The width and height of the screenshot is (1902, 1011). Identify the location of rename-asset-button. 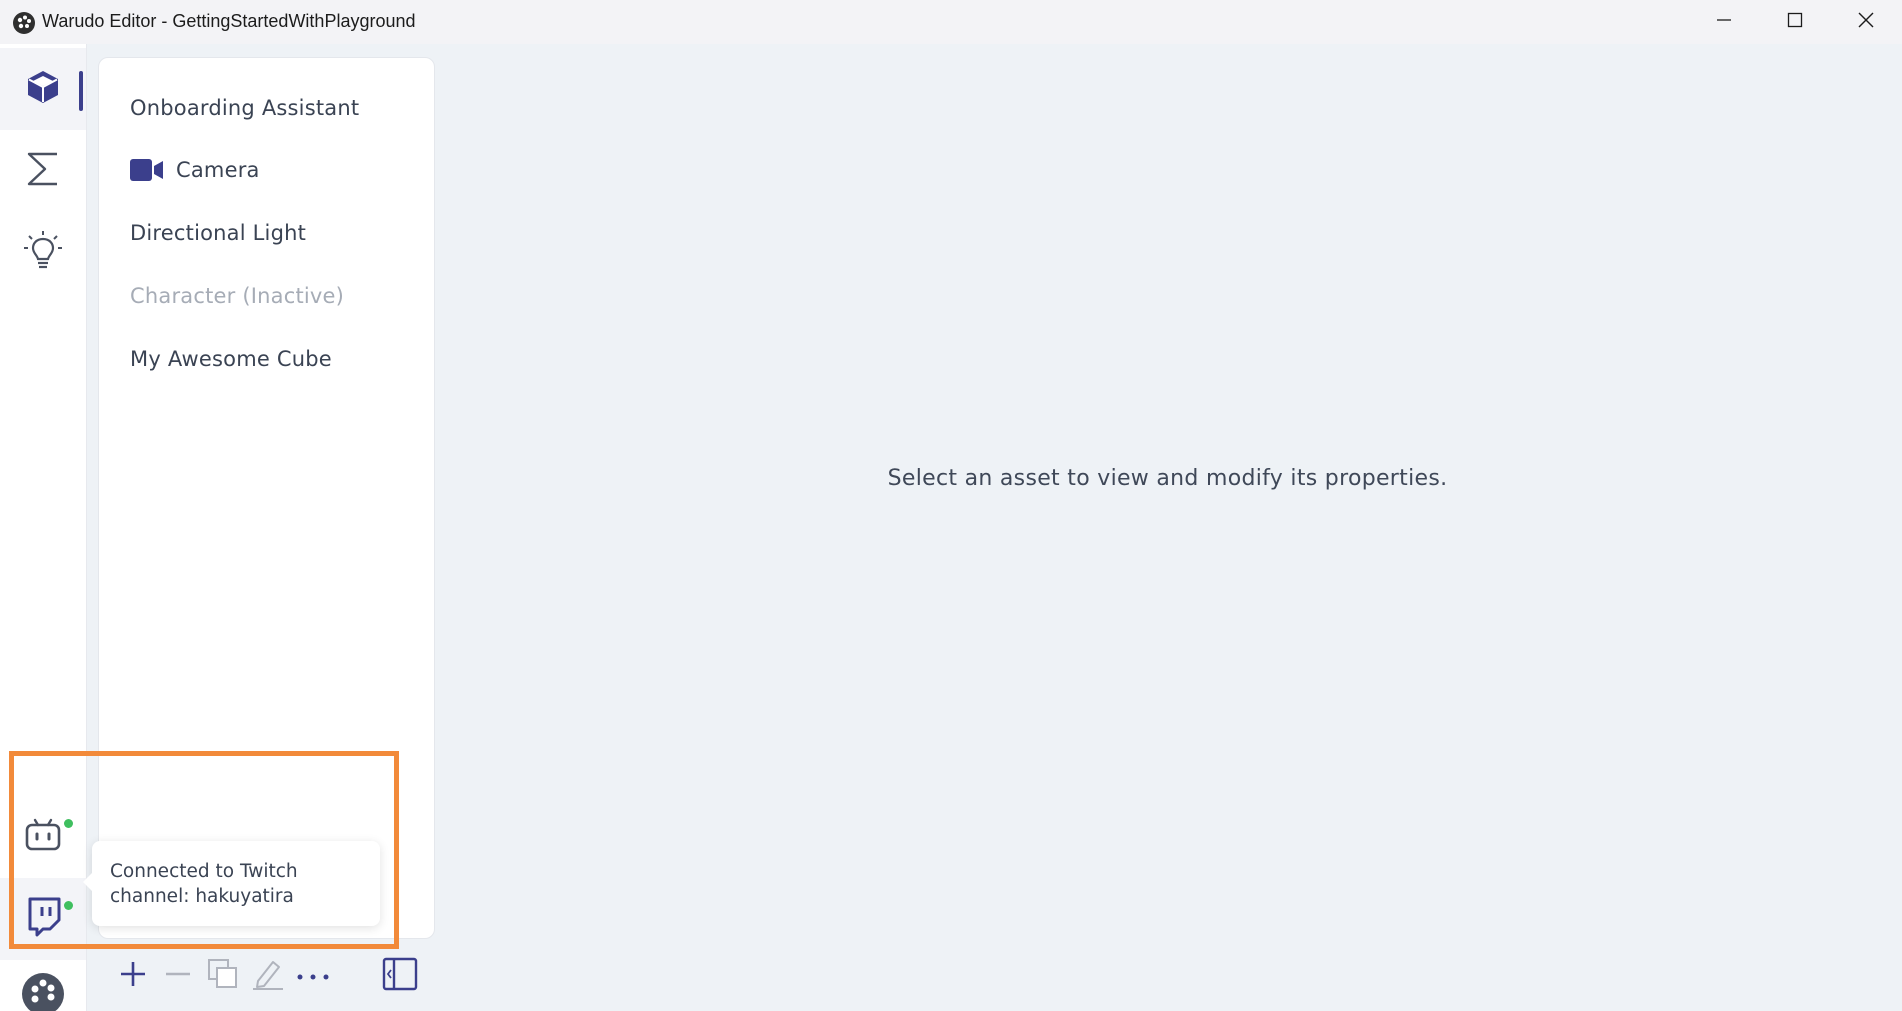
(268, 976).